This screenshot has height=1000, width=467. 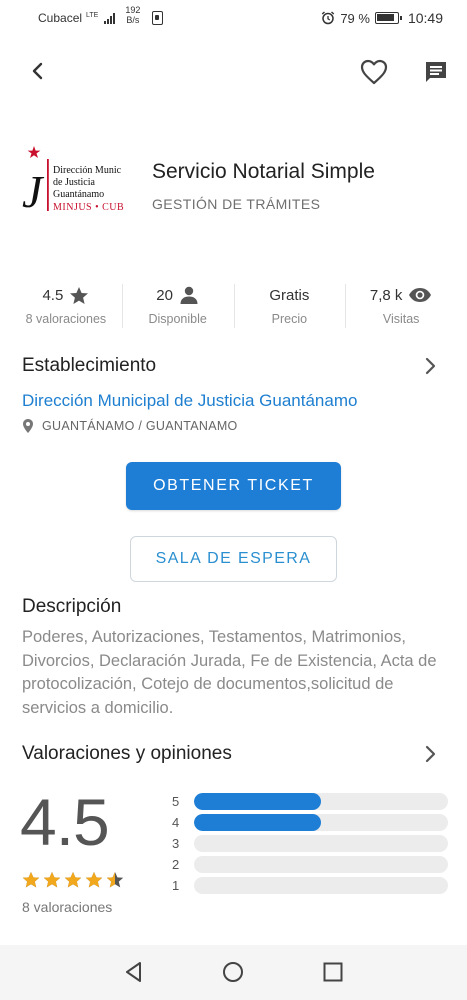 What do you see at coordinates (158, 18) in the screenshot?
I see `sim-icon` at bounding box center [158, 18].